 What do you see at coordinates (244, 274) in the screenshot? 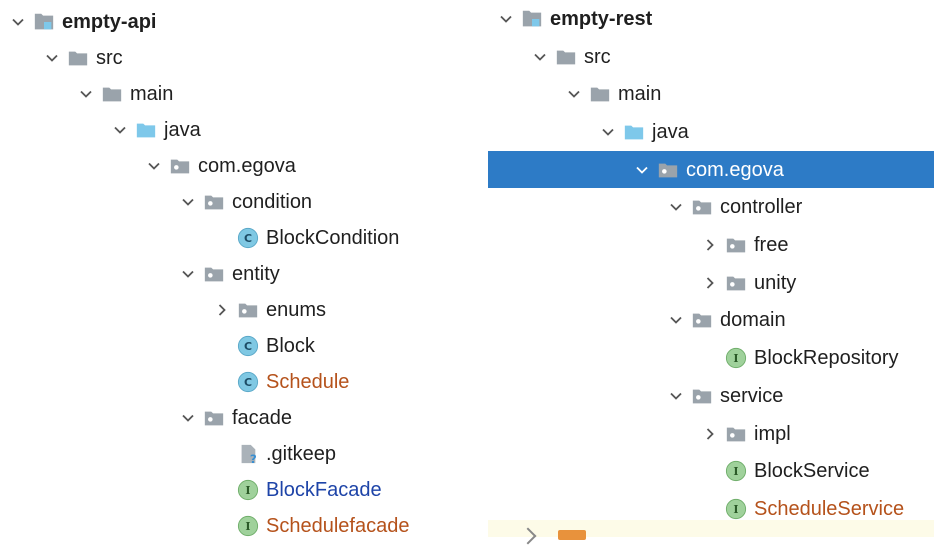
I see `tree-node-entity: entity` at bounding box center [244, 274].